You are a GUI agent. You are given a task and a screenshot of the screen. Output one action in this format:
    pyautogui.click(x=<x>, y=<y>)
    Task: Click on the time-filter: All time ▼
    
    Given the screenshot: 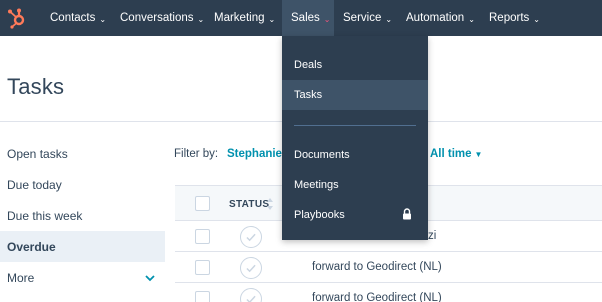 What is the action you would take?
    pyautogui.click(x=456, y=154)
    